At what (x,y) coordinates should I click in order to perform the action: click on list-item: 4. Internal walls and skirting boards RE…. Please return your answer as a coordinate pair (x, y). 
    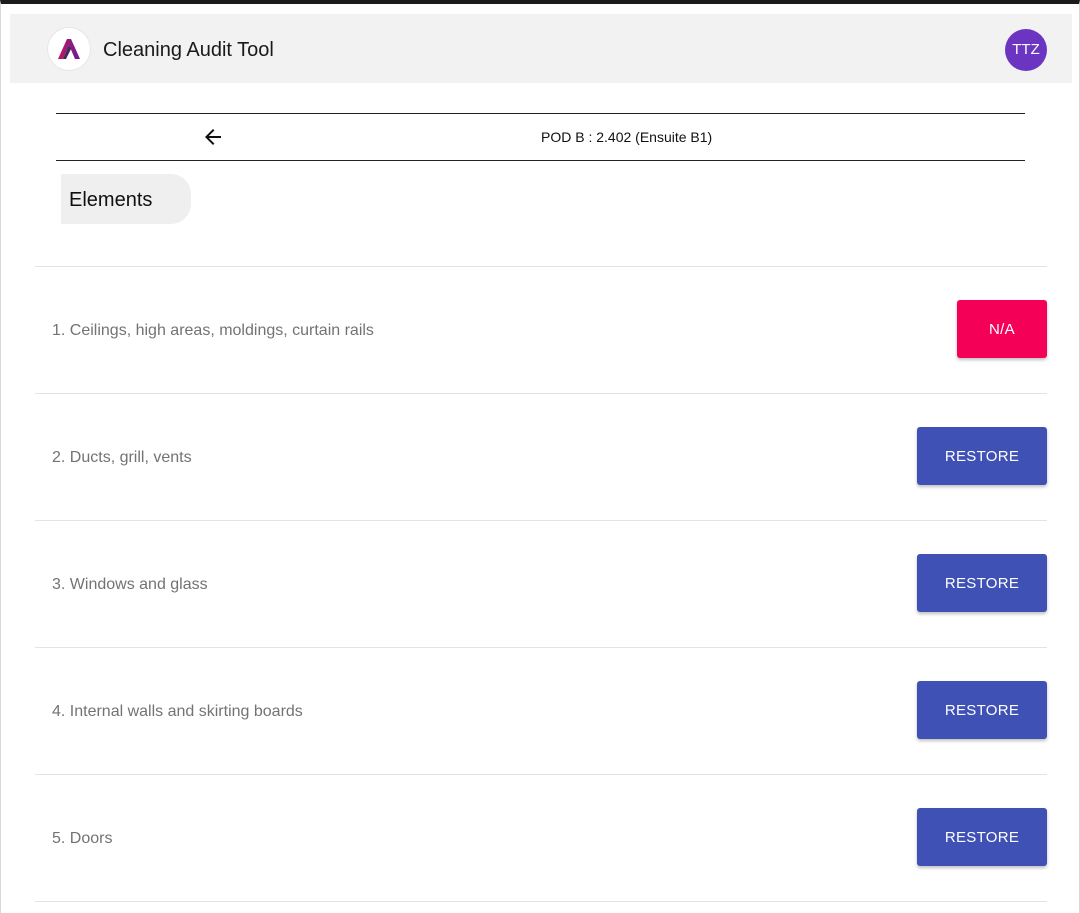
    Looking at the image, I should click on (541, 711).